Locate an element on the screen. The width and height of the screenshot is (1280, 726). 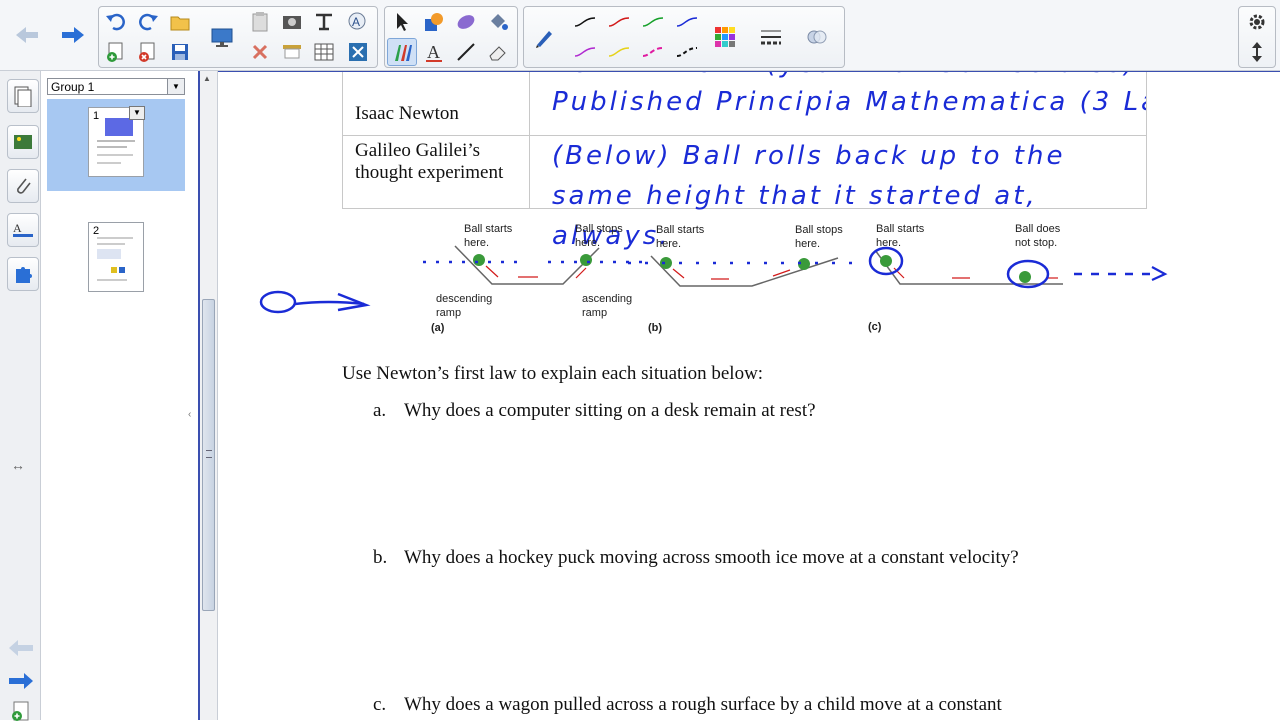
settings-toolbar-group is located at coordinates (1257, 37).